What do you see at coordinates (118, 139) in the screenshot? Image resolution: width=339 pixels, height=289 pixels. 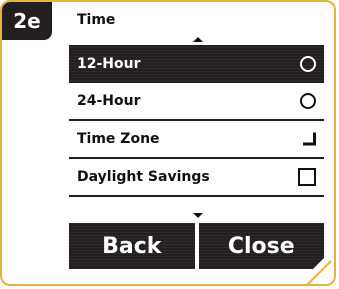 I see `menu-item-label: Time Zone` at bounding box center [118, 139].